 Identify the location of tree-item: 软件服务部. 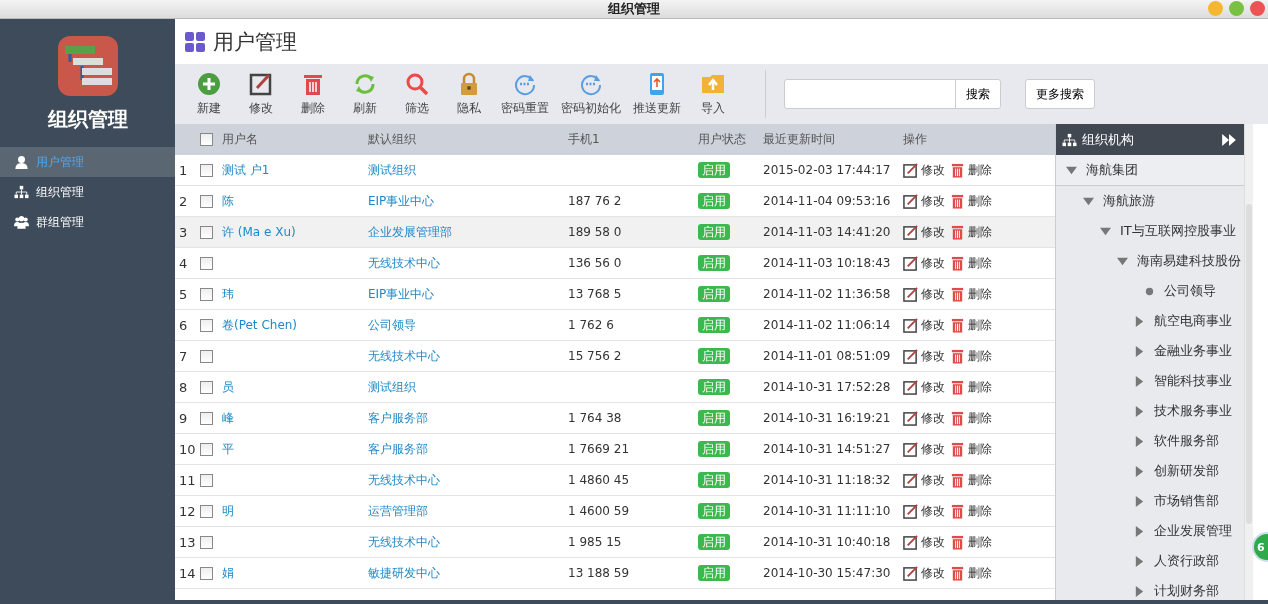
(1150, 441).